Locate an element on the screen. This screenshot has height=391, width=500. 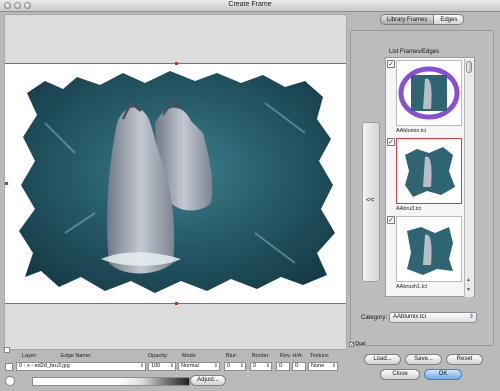
frame-label: AAblumix.tci is located at coordinates (411, 131).